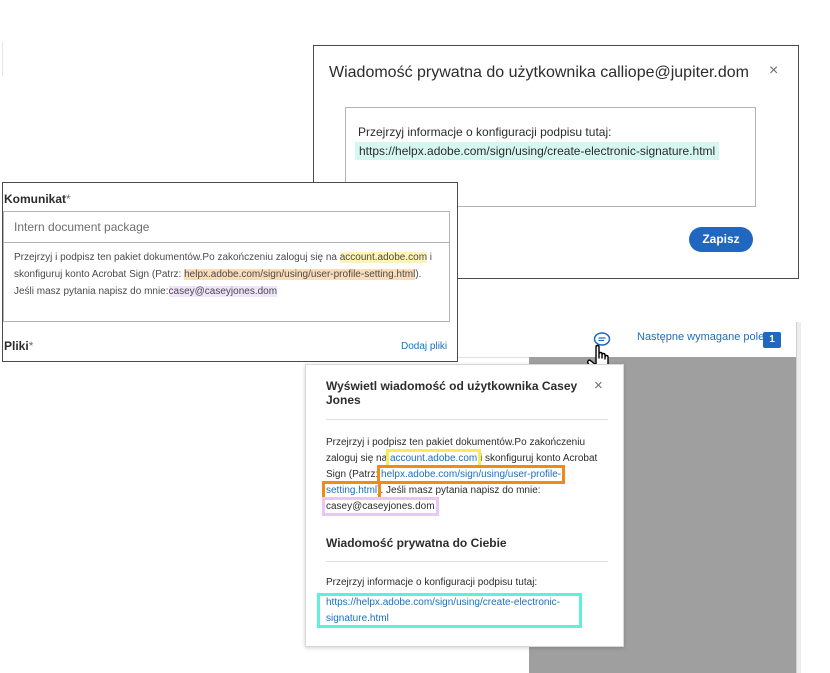  What do you see at coordinates (433, 458) in the screenshot?
I see `account-link: account.adobe.com` at bounding box center [433, 458].